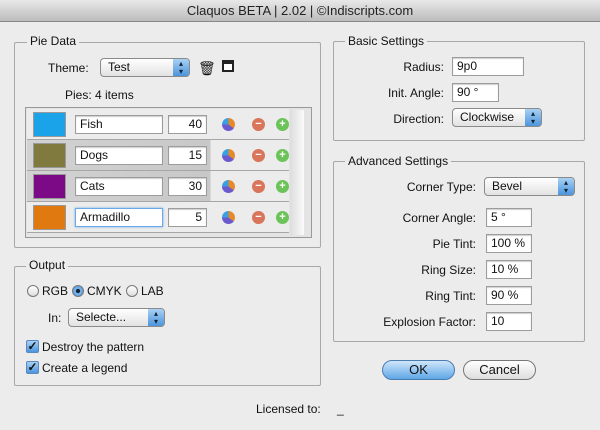 This screenshot has width=600, height=430. What do you see at coordinates (418, 119) in the screenshot?
I see `direction-label: Direction:` at bounding box center [418, 119].